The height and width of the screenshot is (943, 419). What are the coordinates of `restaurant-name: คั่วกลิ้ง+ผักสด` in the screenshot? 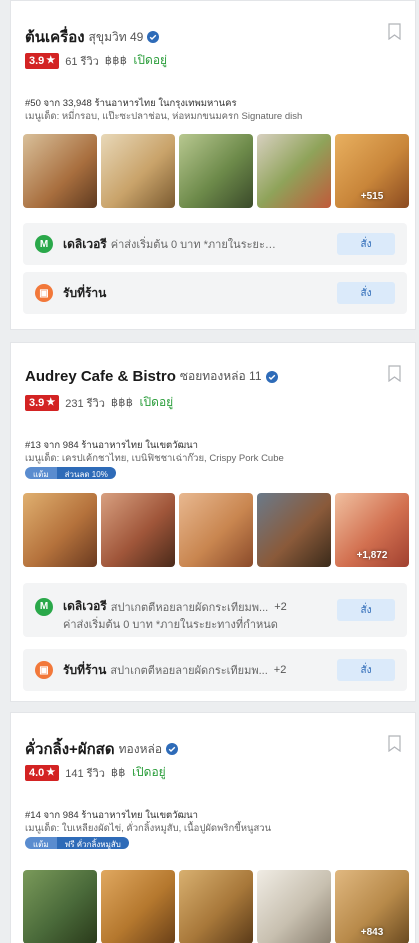 It's located at (70, 749).